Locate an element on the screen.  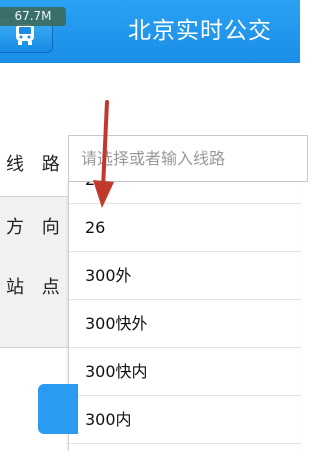
dropdown-item: 300快内 is located at coordinates (185, 372).